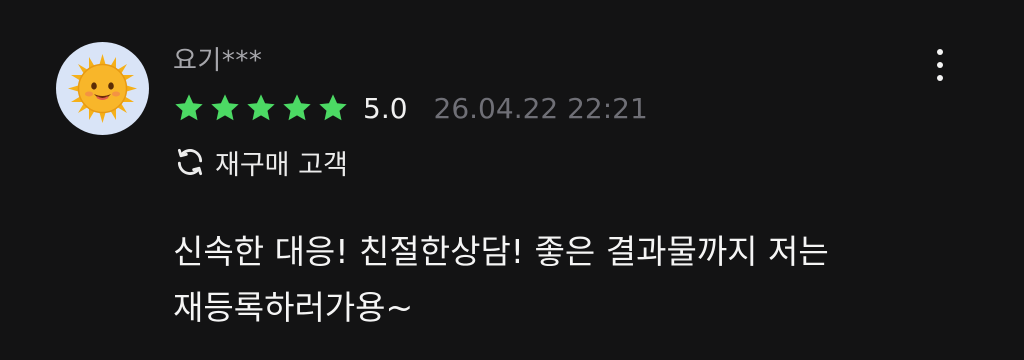  What do you see at coordinates (940, 52) in the screenshot?
I see `more-vertical-icon` at bounding box center [940, 52].